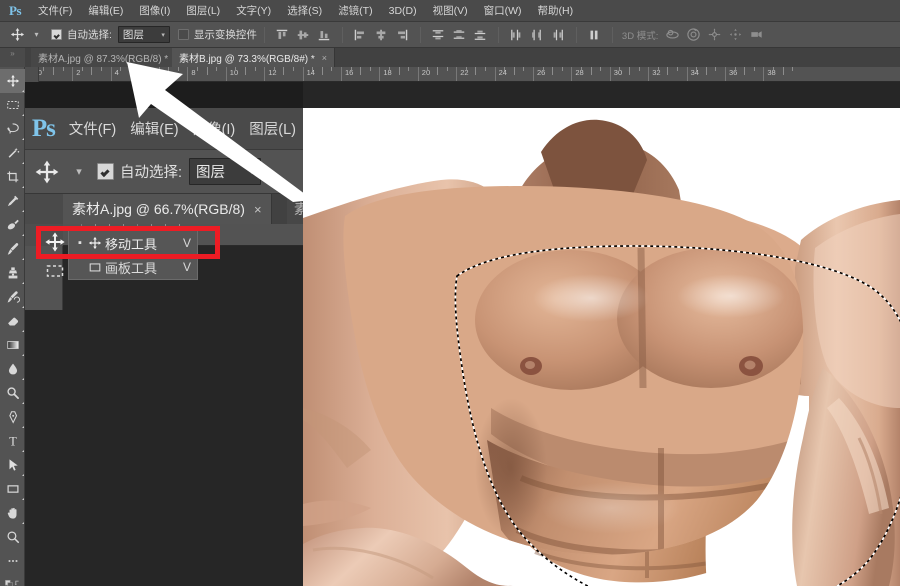 This screenshot has width=900, height=586. Describe the element at coordinates (503, 11) in the screenshot. I see `menu-window: 窗口(W)` at that location.